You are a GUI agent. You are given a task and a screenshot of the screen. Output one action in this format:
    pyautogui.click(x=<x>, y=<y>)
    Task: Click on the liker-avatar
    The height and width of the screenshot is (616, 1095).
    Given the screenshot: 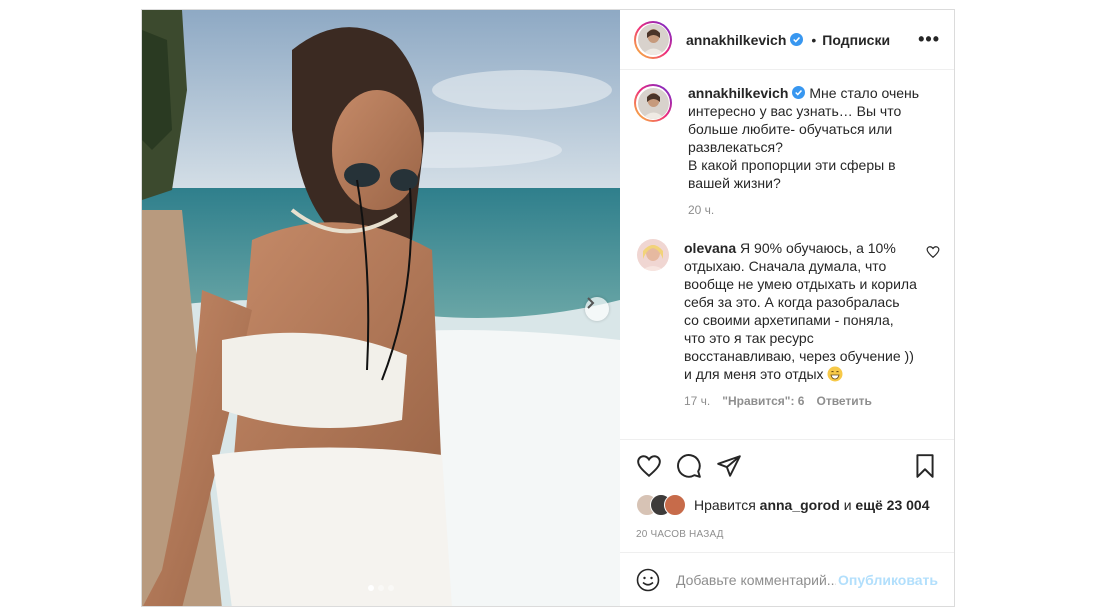 What is the action you would take?
    pyautogui.click(x=675, y=505)
    